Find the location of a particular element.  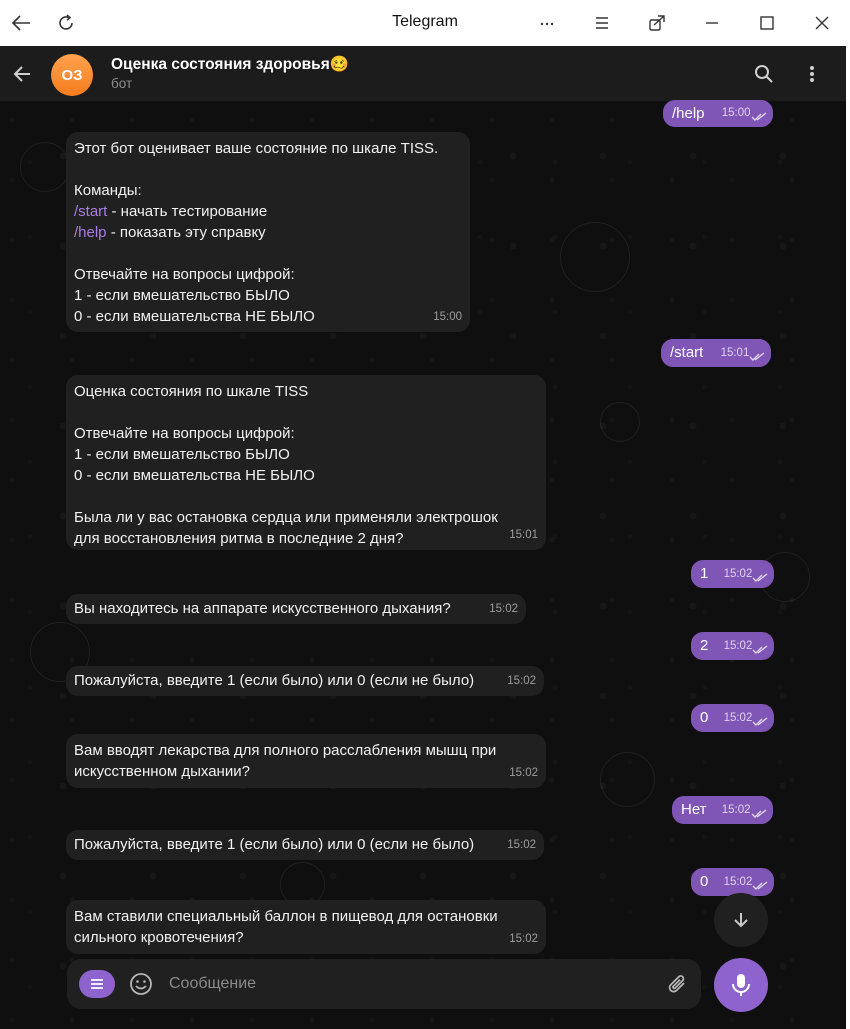

message-text: /help is located at coordinates (688, 113).